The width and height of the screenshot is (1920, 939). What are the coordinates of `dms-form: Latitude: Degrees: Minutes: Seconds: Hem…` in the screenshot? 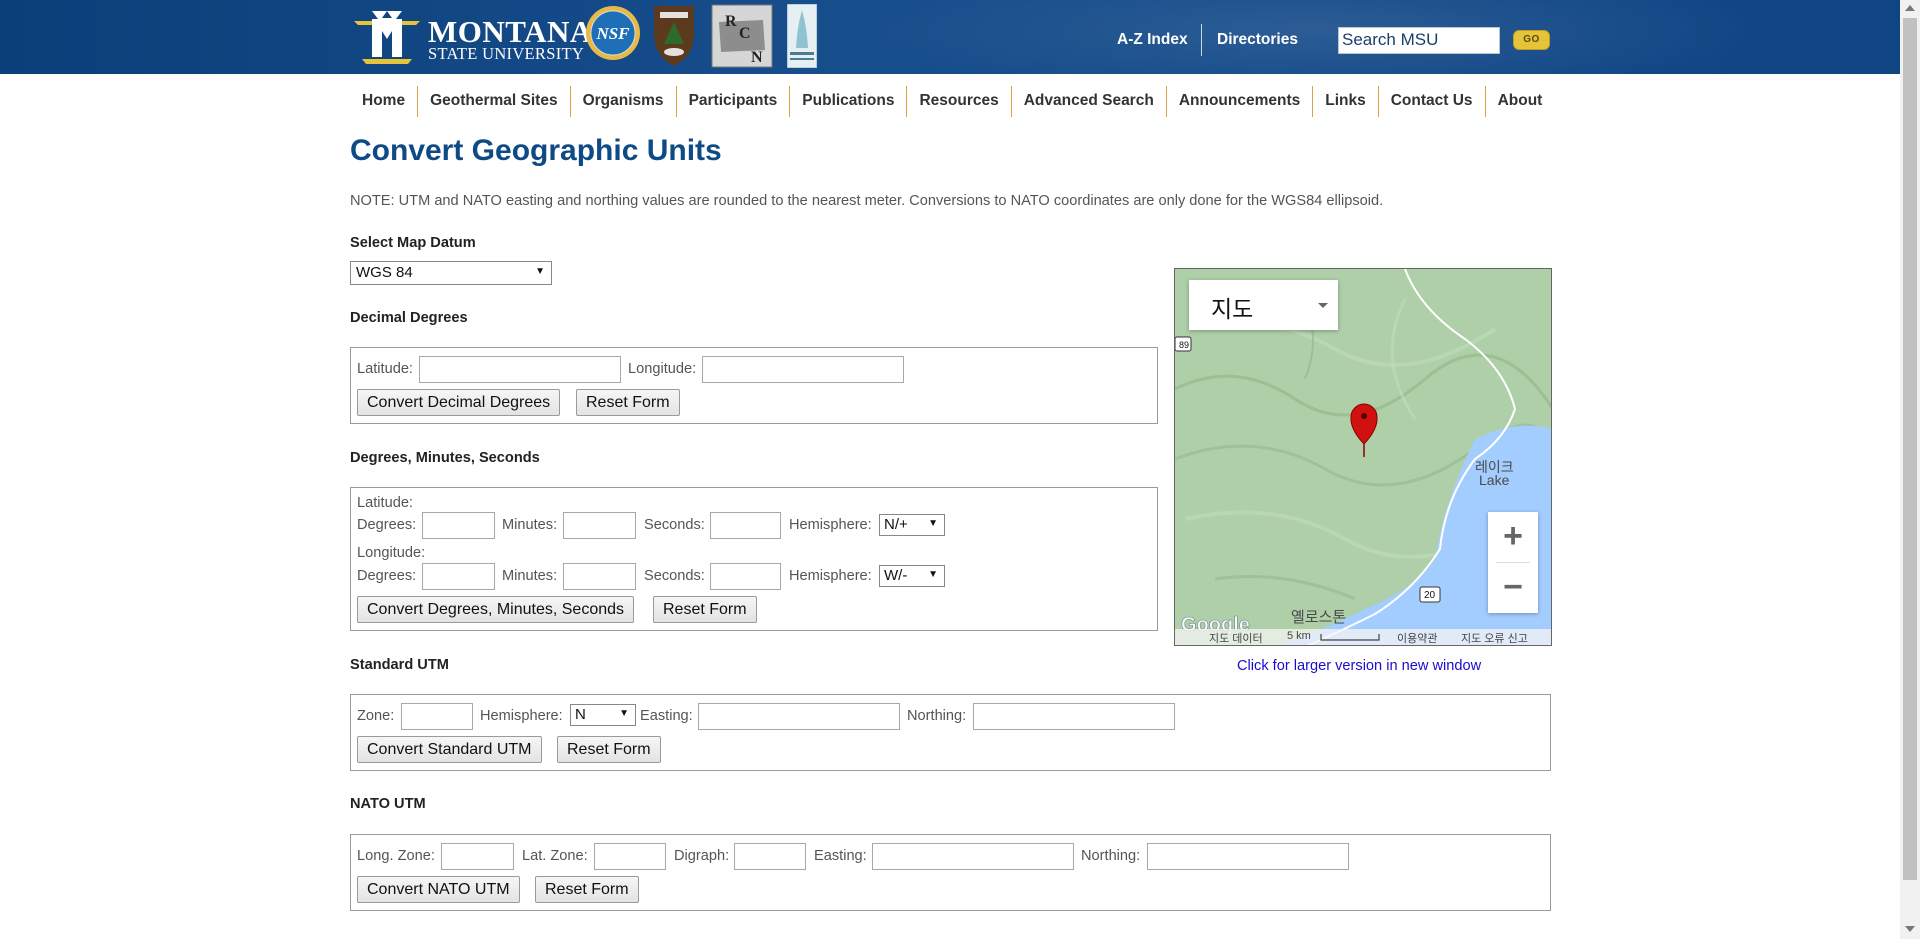 It's located at (754, 559).